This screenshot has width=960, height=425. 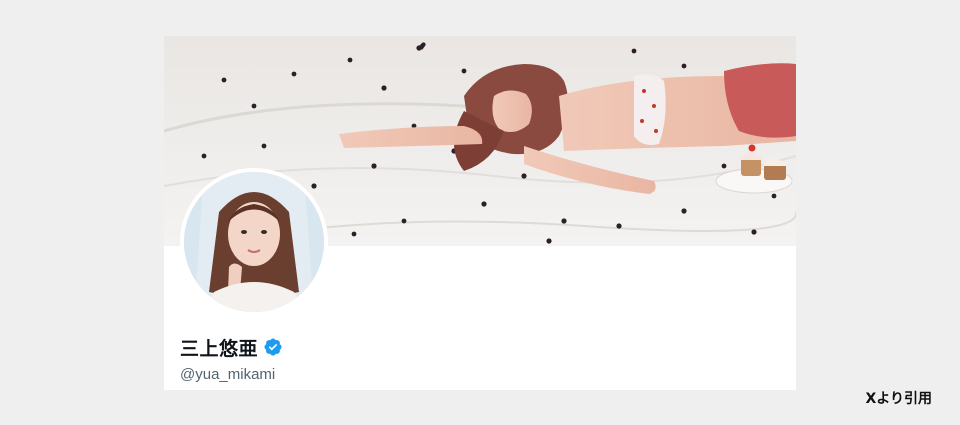 I want to click on verified-badge-icon, so click(x=273, y=347).